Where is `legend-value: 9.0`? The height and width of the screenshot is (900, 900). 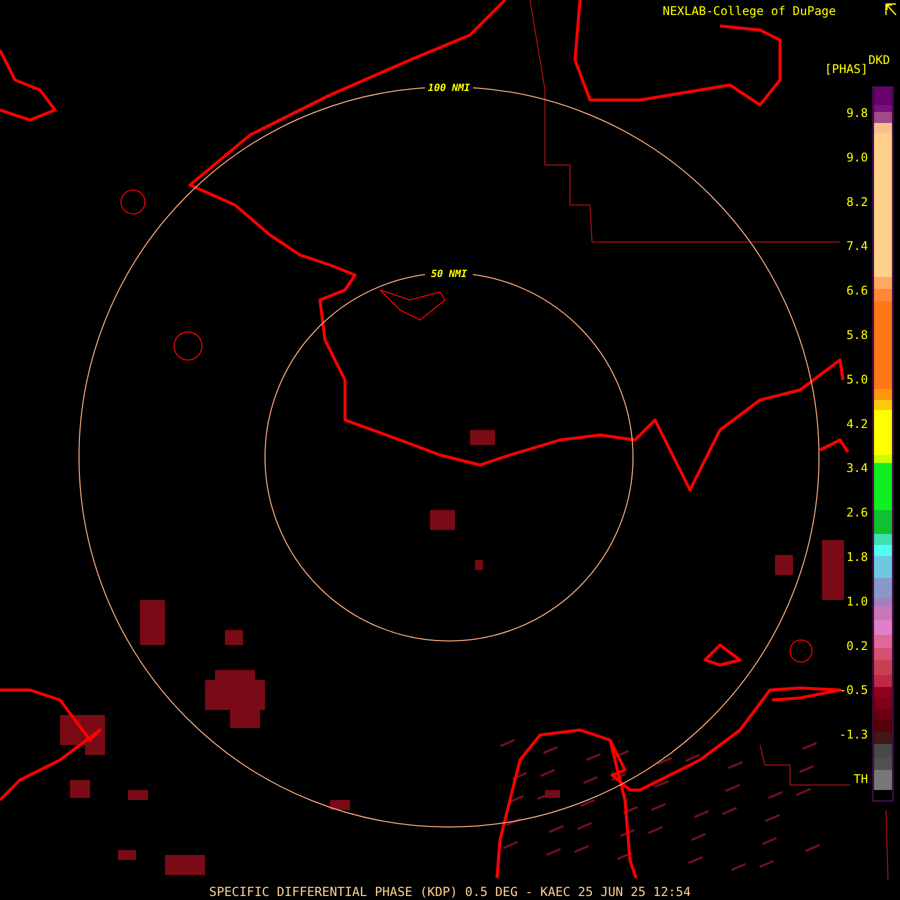
legend-value: 9.0 is located at coordinates (857, 157).